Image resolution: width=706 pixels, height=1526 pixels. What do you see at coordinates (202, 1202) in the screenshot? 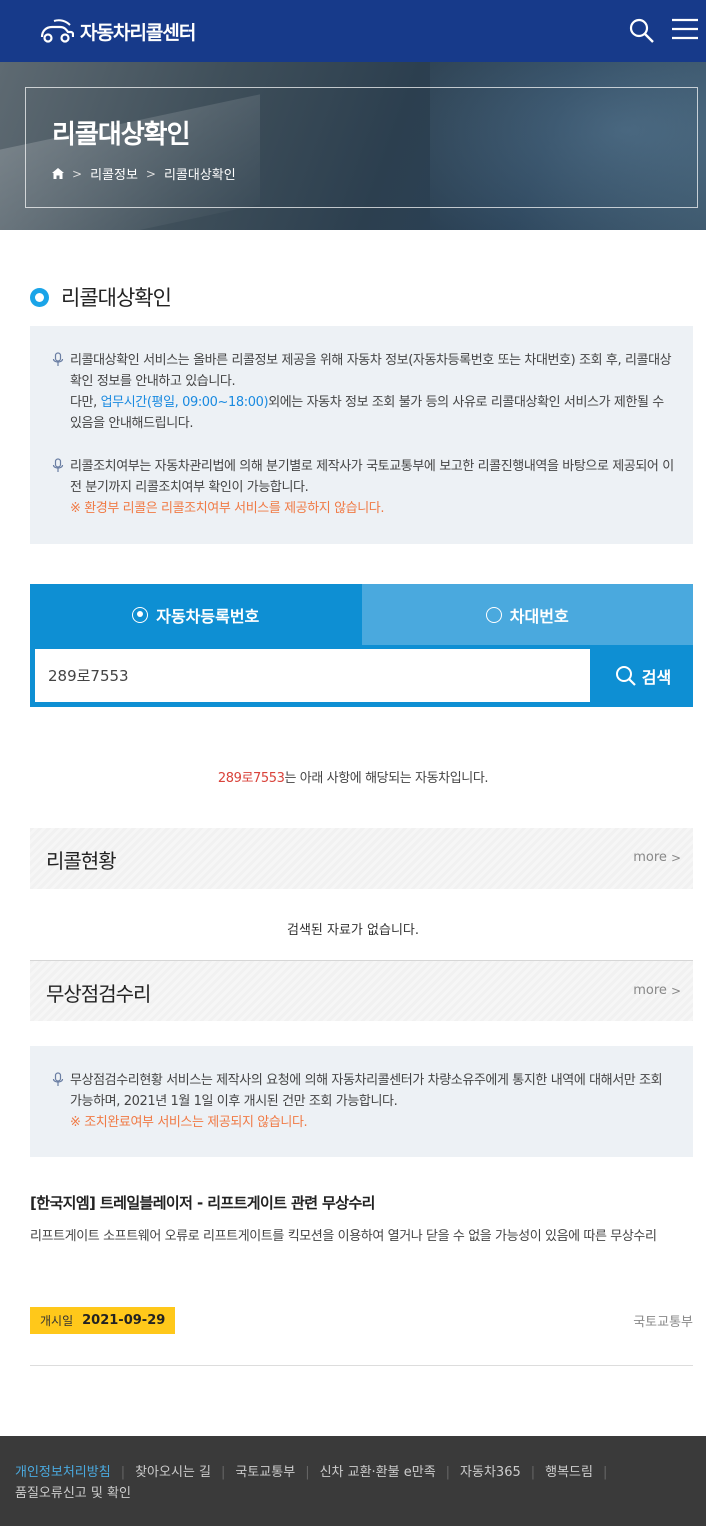
I see `free-repair-item-title: [한국지엠] 트레일블레이저 - 리프트게이트 관련 무상수리` at bounding box center [202, 1202].